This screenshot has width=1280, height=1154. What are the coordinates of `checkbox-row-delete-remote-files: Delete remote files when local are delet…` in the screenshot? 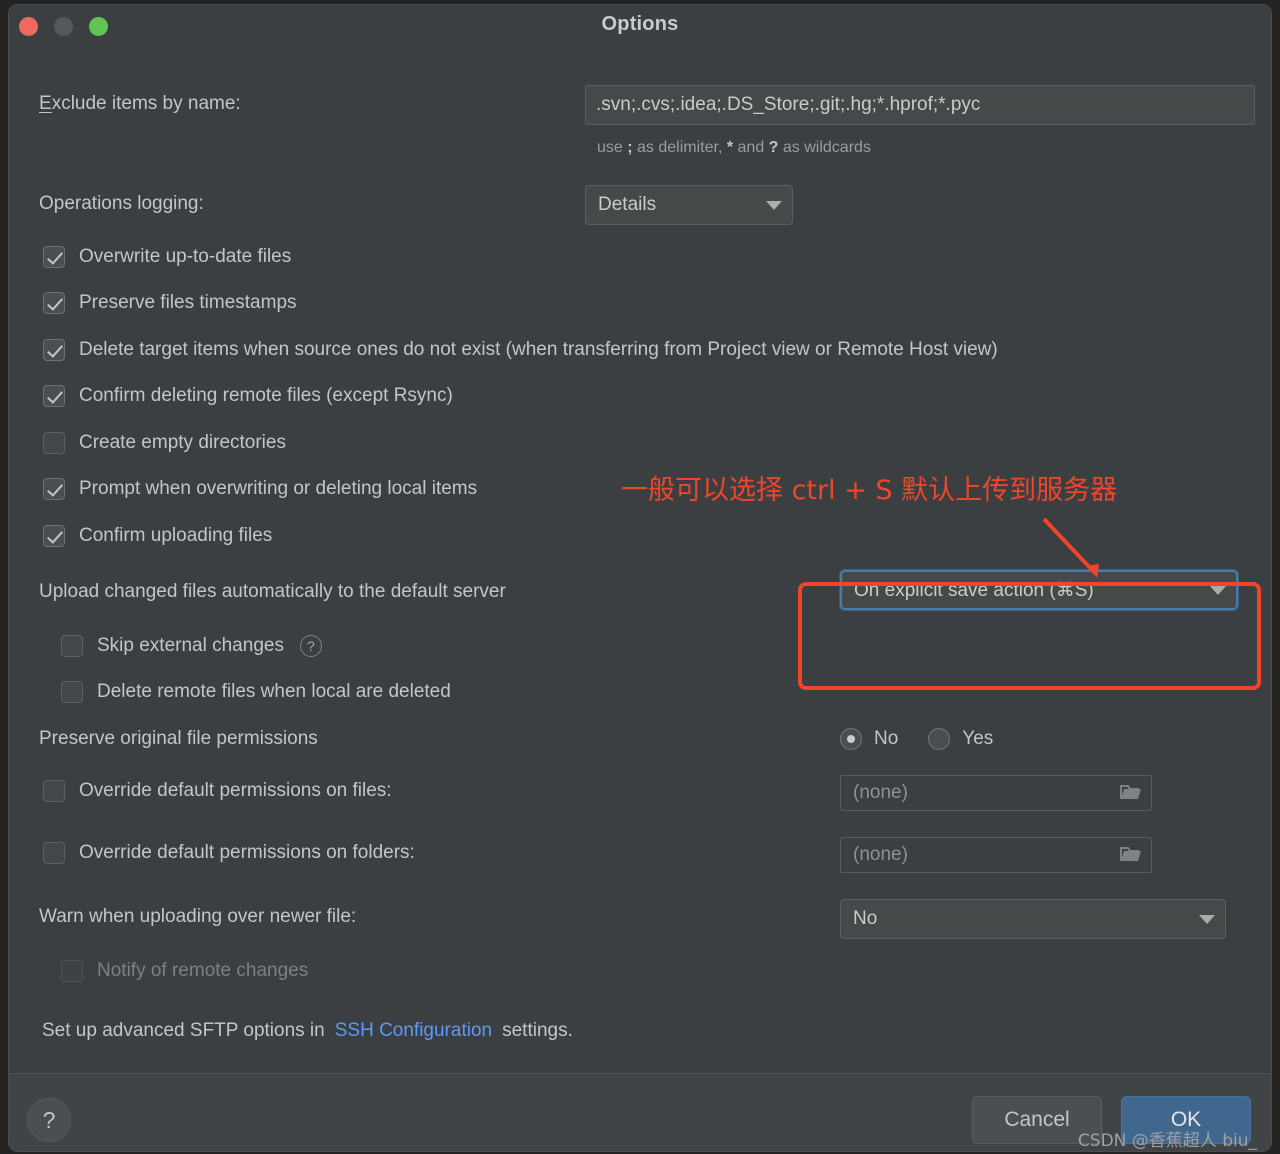 It's located at (256, 692).